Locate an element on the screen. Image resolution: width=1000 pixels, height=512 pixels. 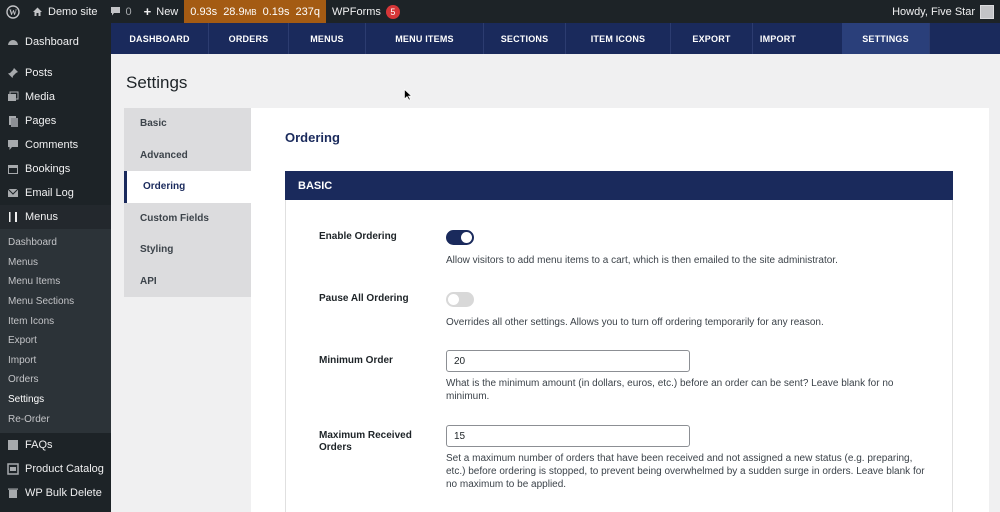
sidebar-item-label: Pages is located at coordinates (41, 121).